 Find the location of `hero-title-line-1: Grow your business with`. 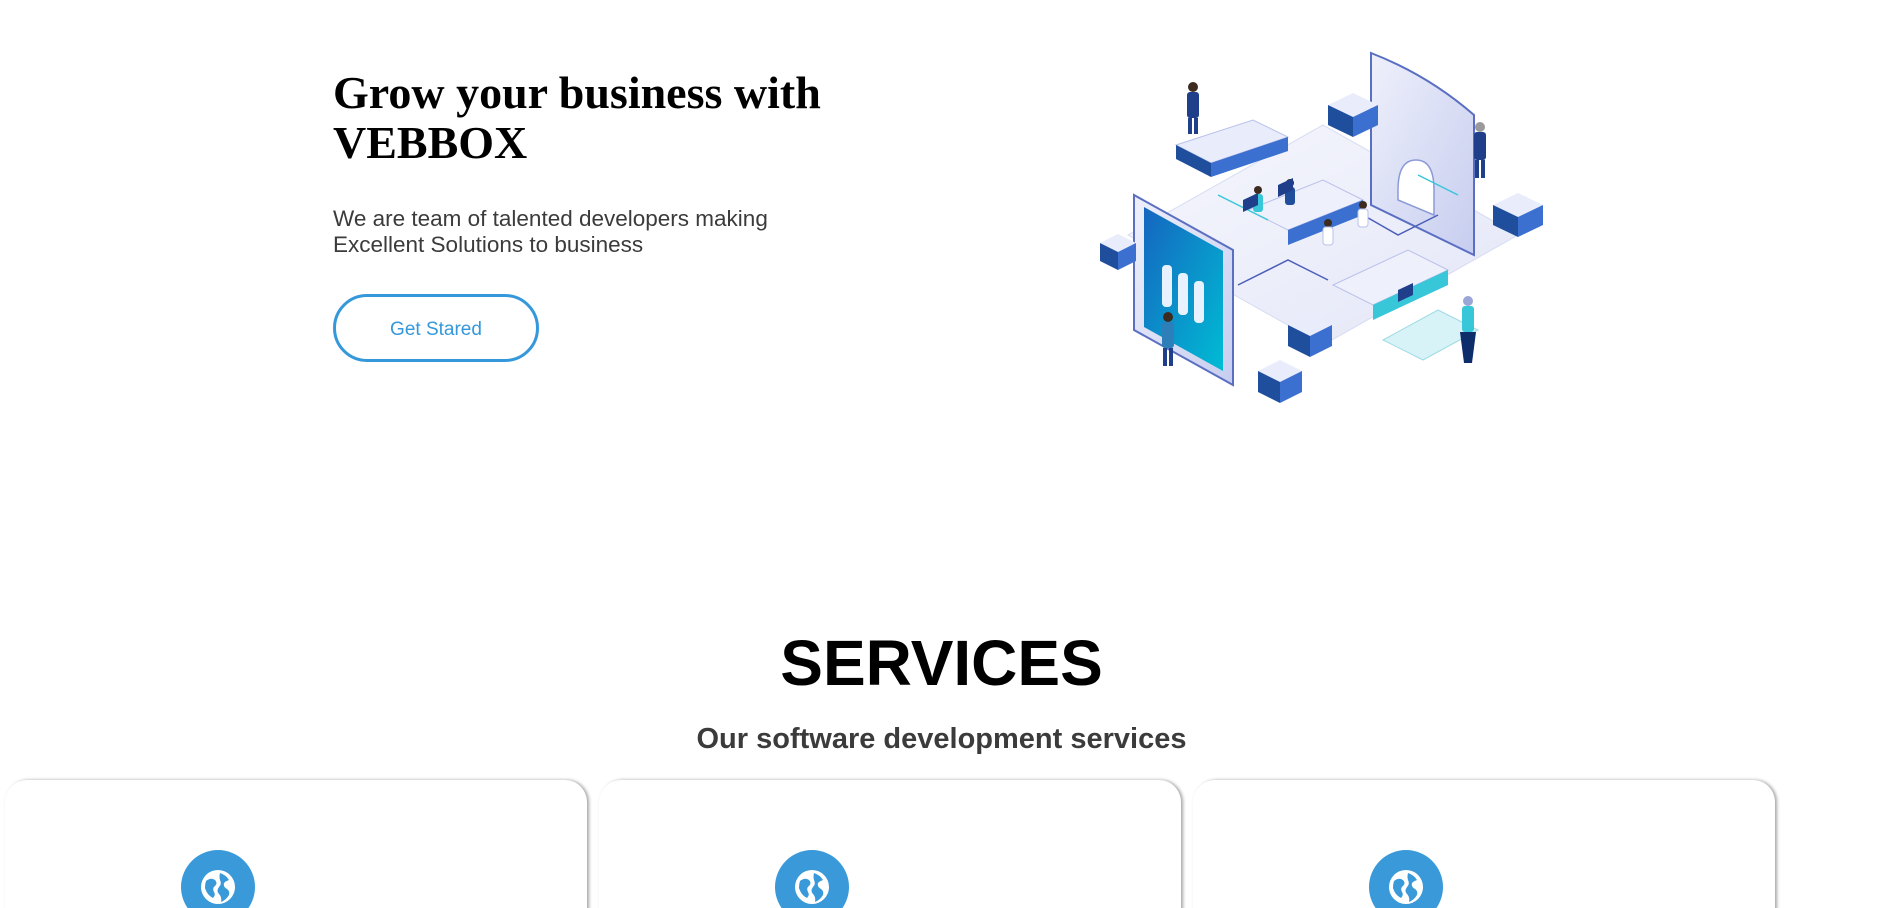

hero-title-line-1: Grow your business with is located at coordinates (577, 92).